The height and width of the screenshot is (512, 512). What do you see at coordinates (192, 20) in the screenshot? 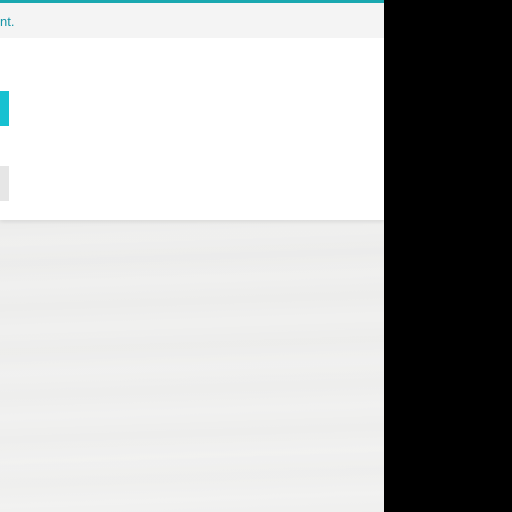
I see `notice-banner: nt.` at bounding box center [192, 20].